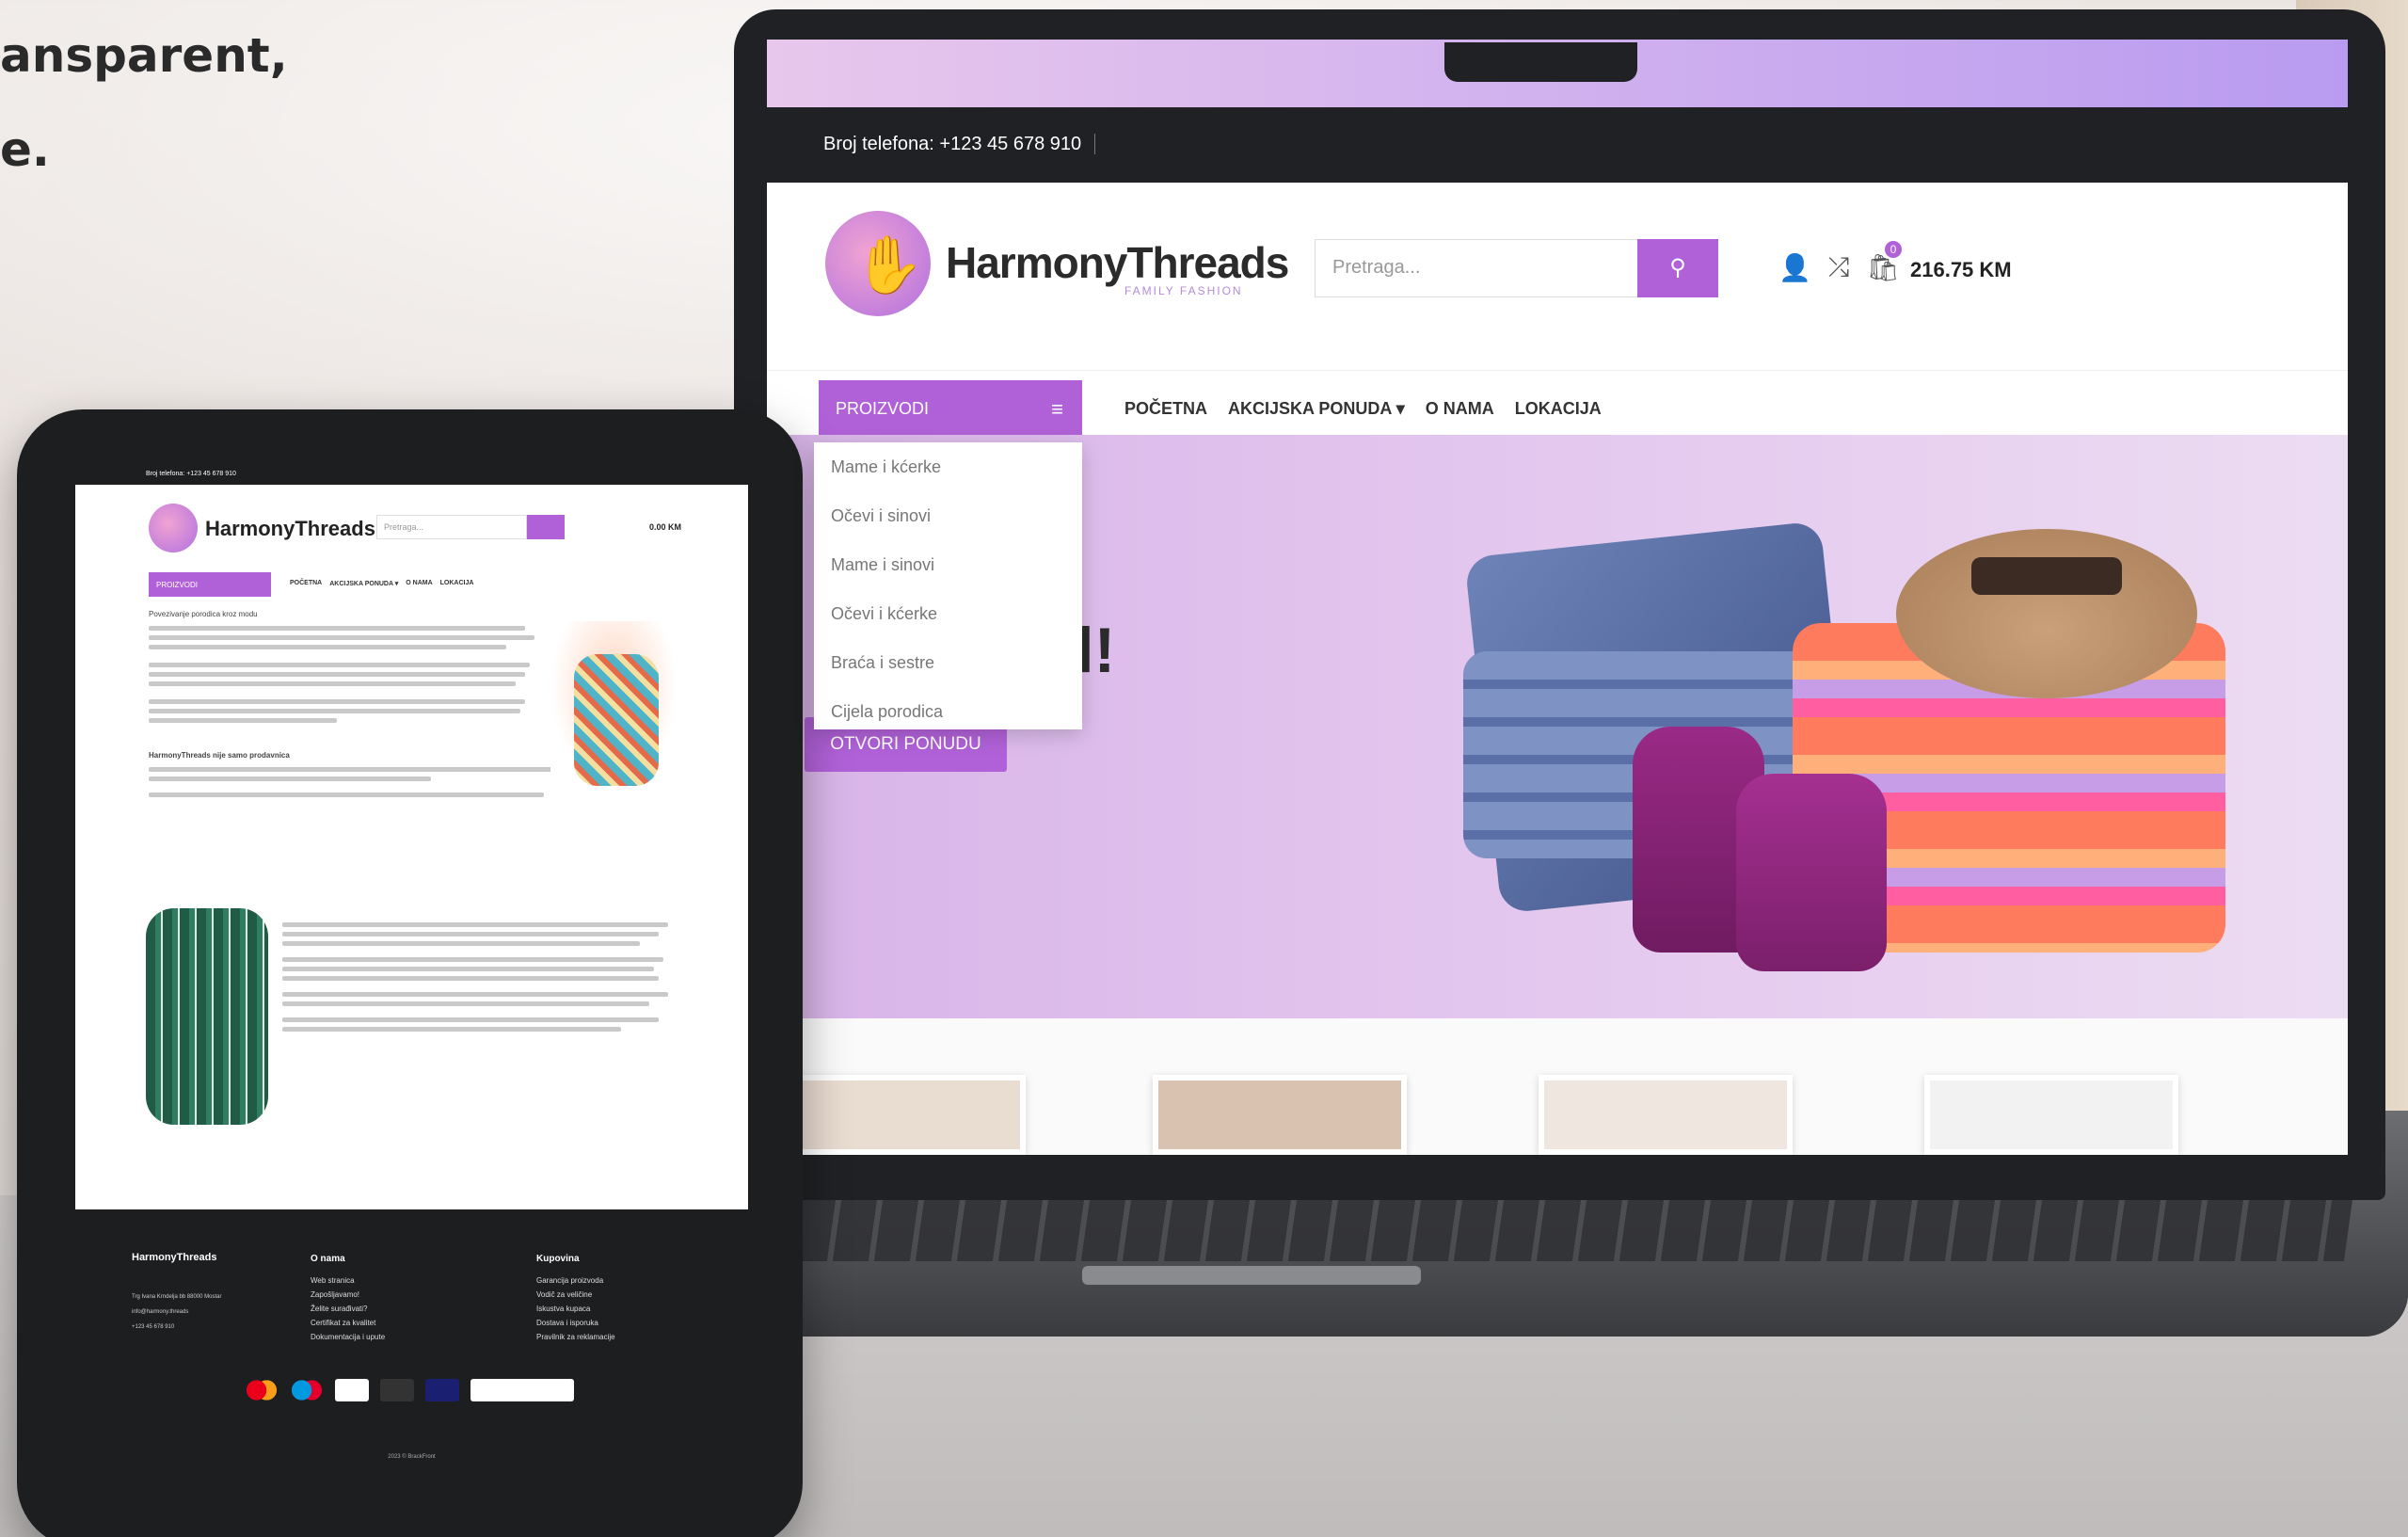 Image resolution: width=2408 pixels, height=1537 pixels. Describe the element at coordinates (575, 1337) in the screenshot. I see `footer-link: Pravilnik za reklamacije` at that location.